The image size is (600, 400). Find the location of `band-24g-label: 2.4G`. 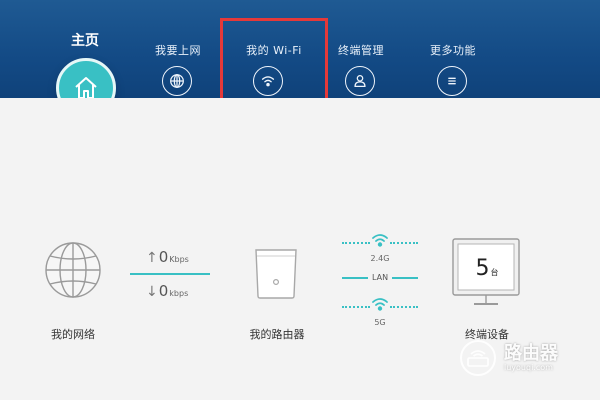

band-24g-label: 2.4G is located at coordinates (380, 258).